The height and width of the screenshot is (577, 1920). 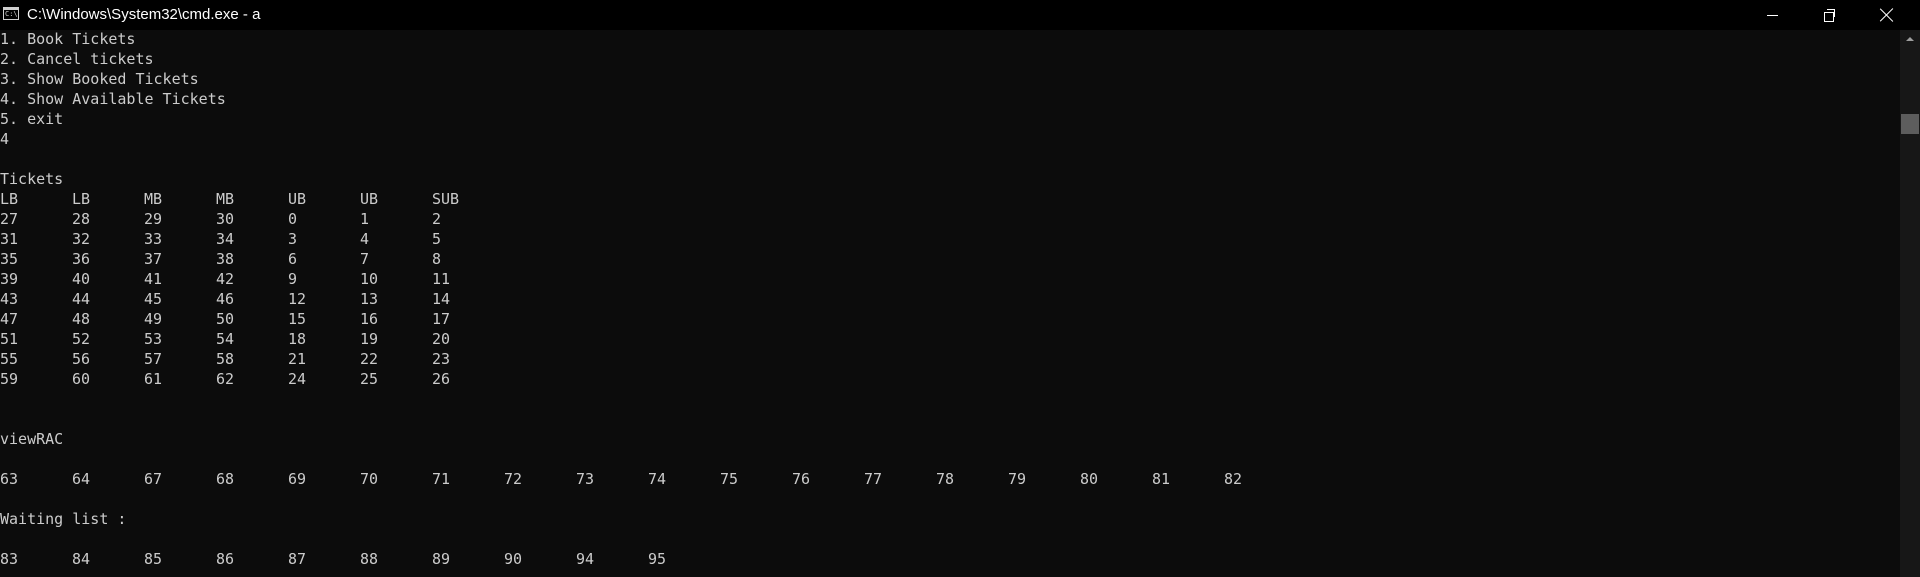 What do you see at coordinates (441, 559) in the screenshot?
I see `cell: 89` at bounding box center [441, 559].